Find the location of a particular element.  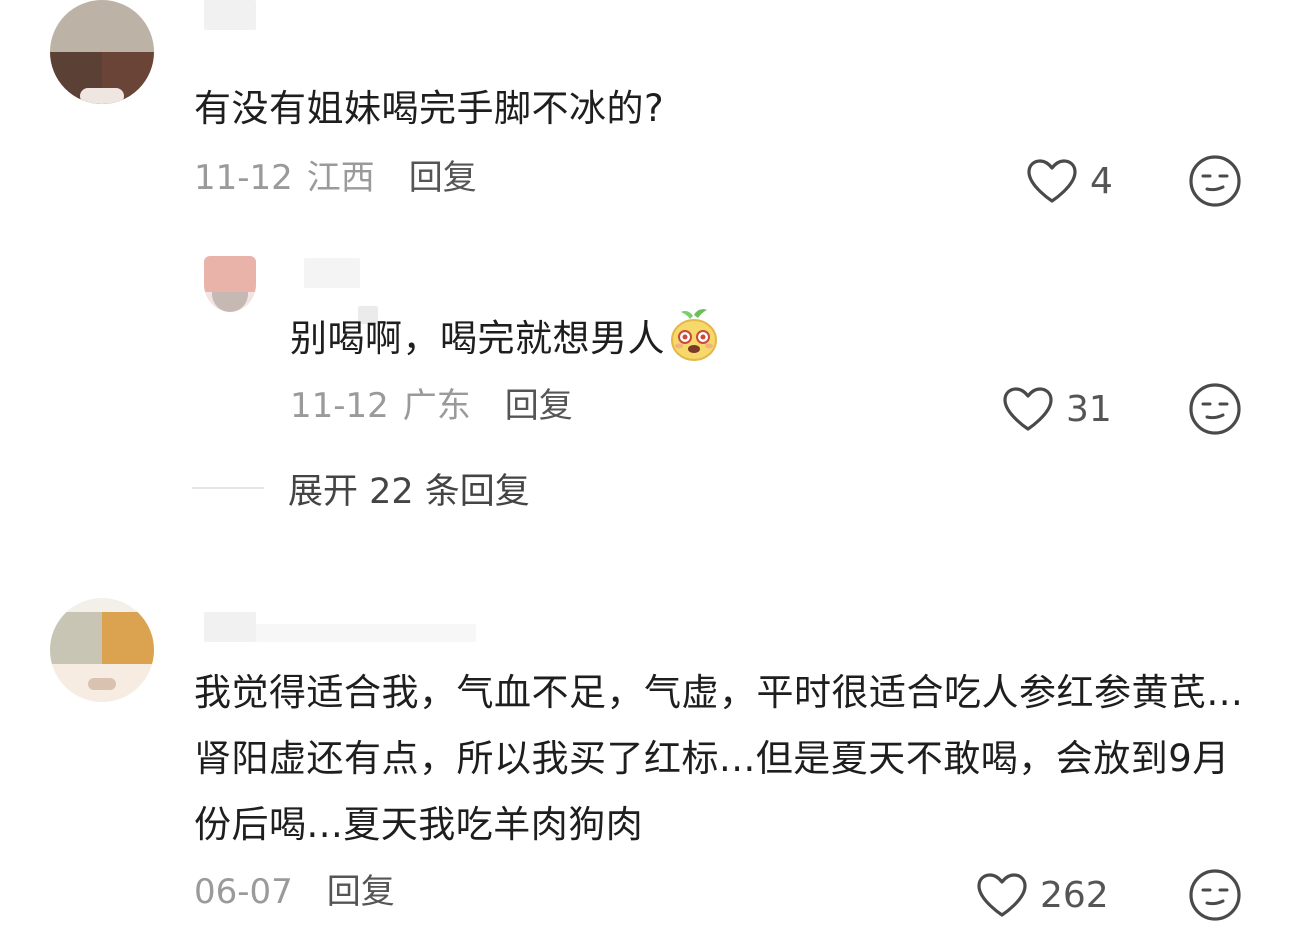

like-button: 4 is located at coordinates (1069, 181).